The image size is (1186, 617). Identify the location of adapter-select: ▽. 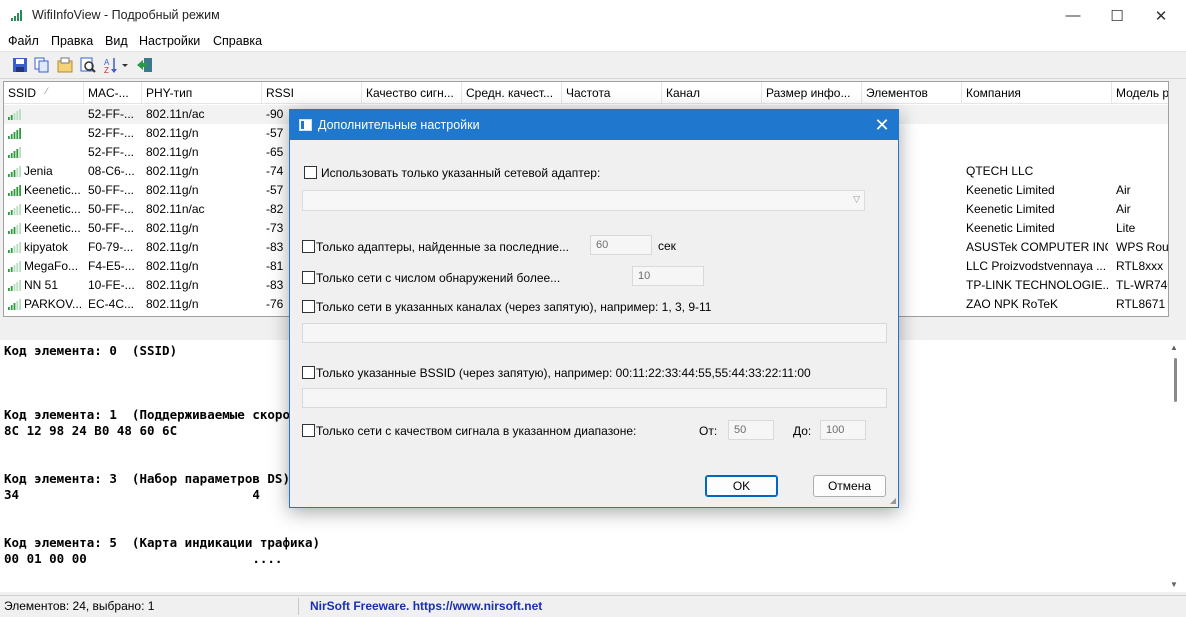
(583, 200).